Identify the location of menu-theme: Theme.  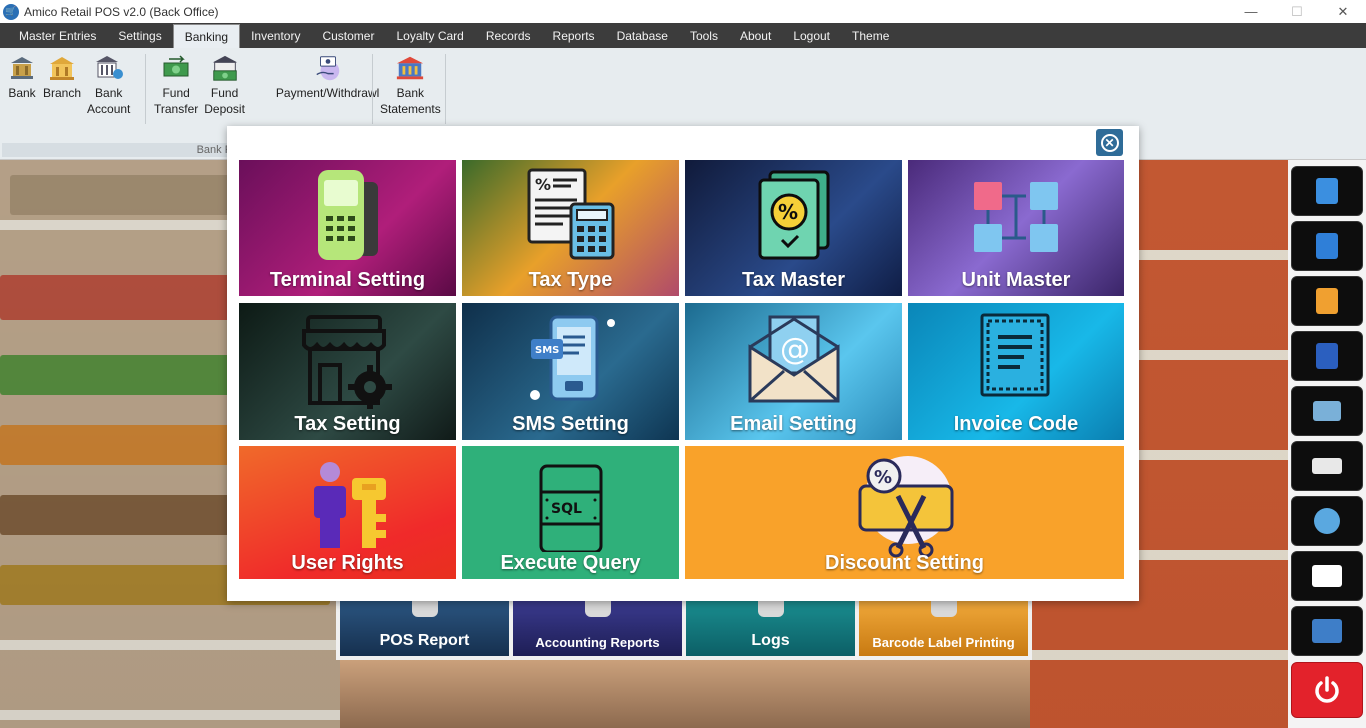
(870, 36).